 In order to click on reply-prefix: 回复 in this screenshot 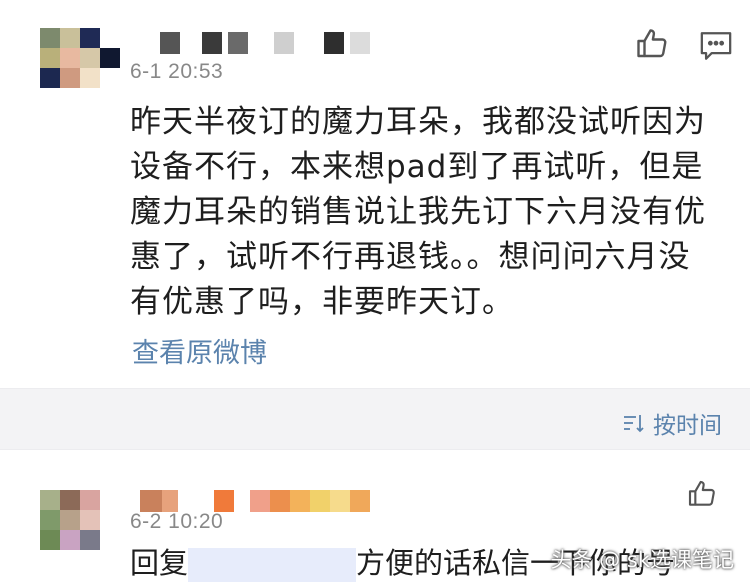, I will do `click(159, 563)`.